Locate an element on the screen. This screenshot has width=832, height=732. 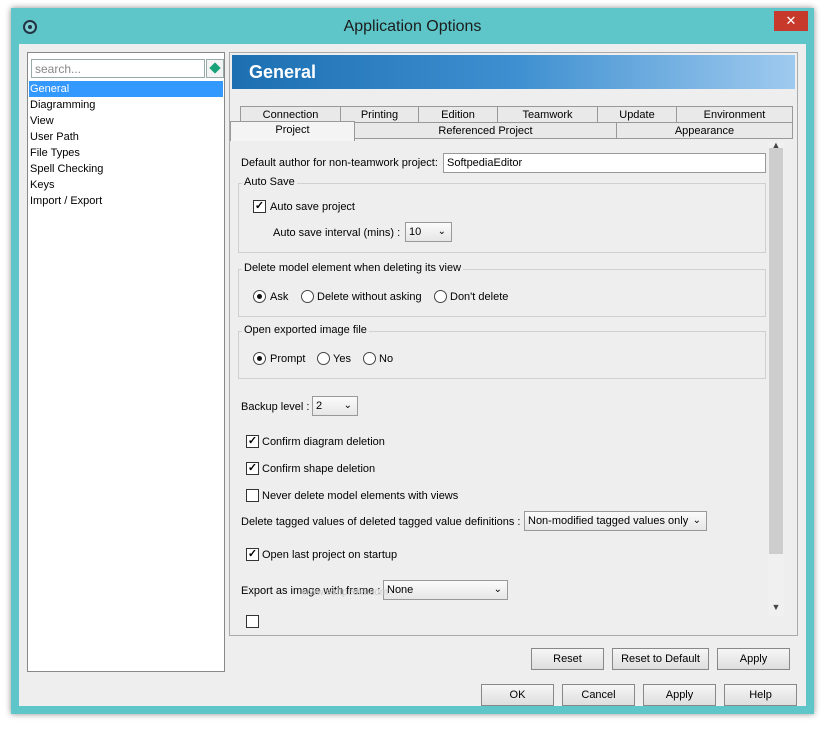
close-button: ✕ is located at coordinates (791, 21).